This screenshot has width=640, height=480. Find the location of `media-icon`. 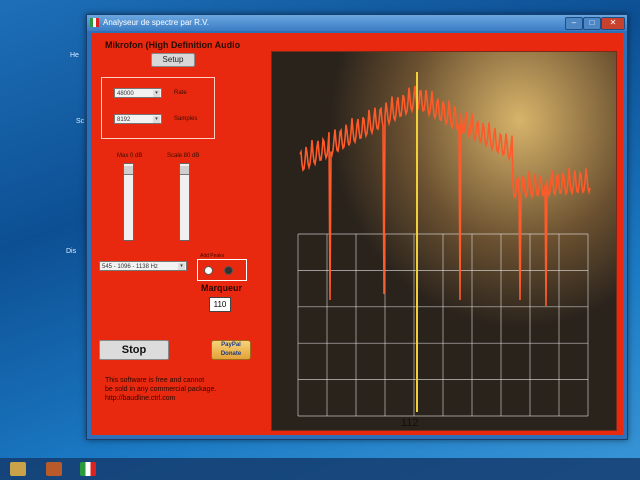

media-icon is located at coordinates (54, 469).